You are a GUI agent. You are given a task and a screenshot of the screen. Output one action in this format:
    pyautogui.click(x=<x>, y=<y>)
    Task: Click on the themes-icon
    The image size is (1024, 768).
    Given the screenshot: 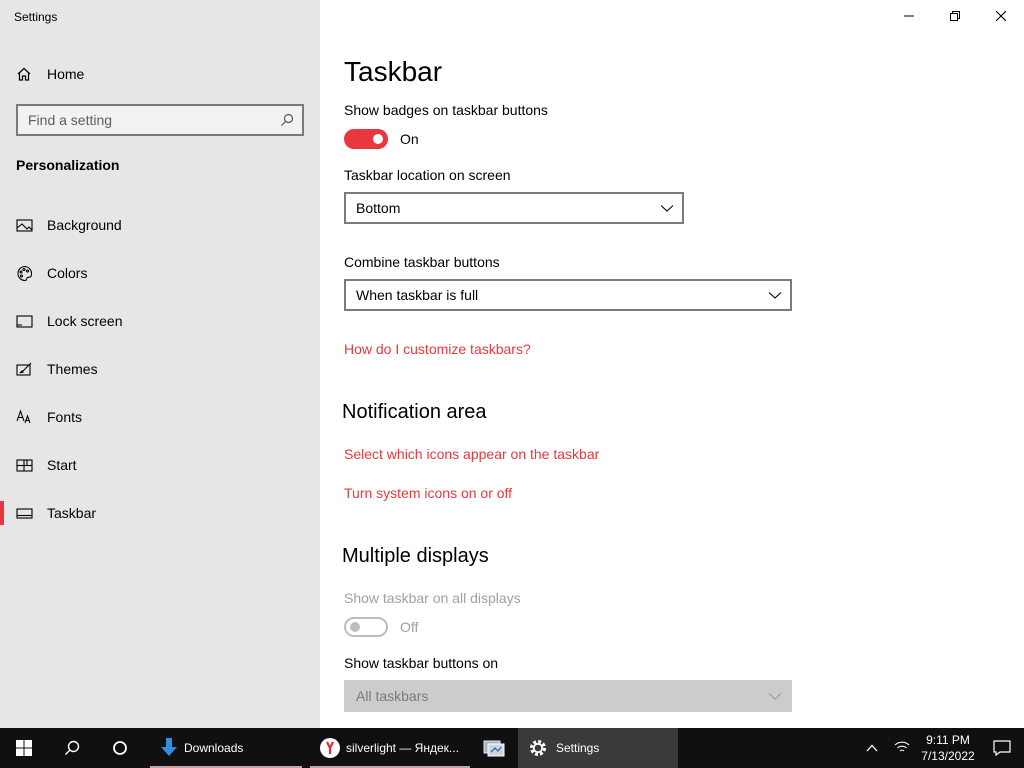 What is the action you would take?
    pyautogui.click(x=24, y=369)
    